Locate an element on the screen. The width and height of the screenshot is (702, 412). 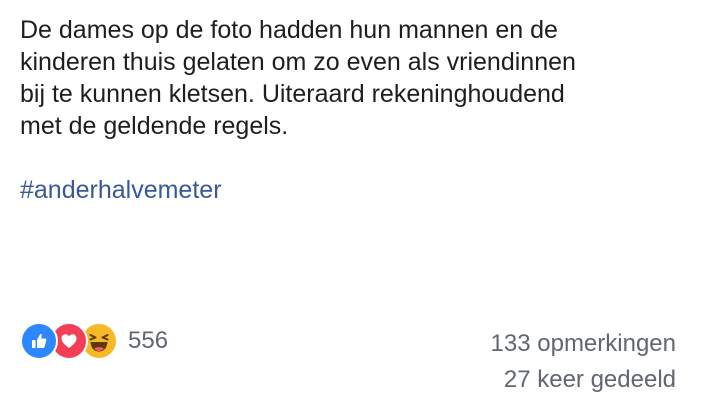
post-stats: 133 opmerkingen 27 keer gedeeld is located at coordinates (583, 362).